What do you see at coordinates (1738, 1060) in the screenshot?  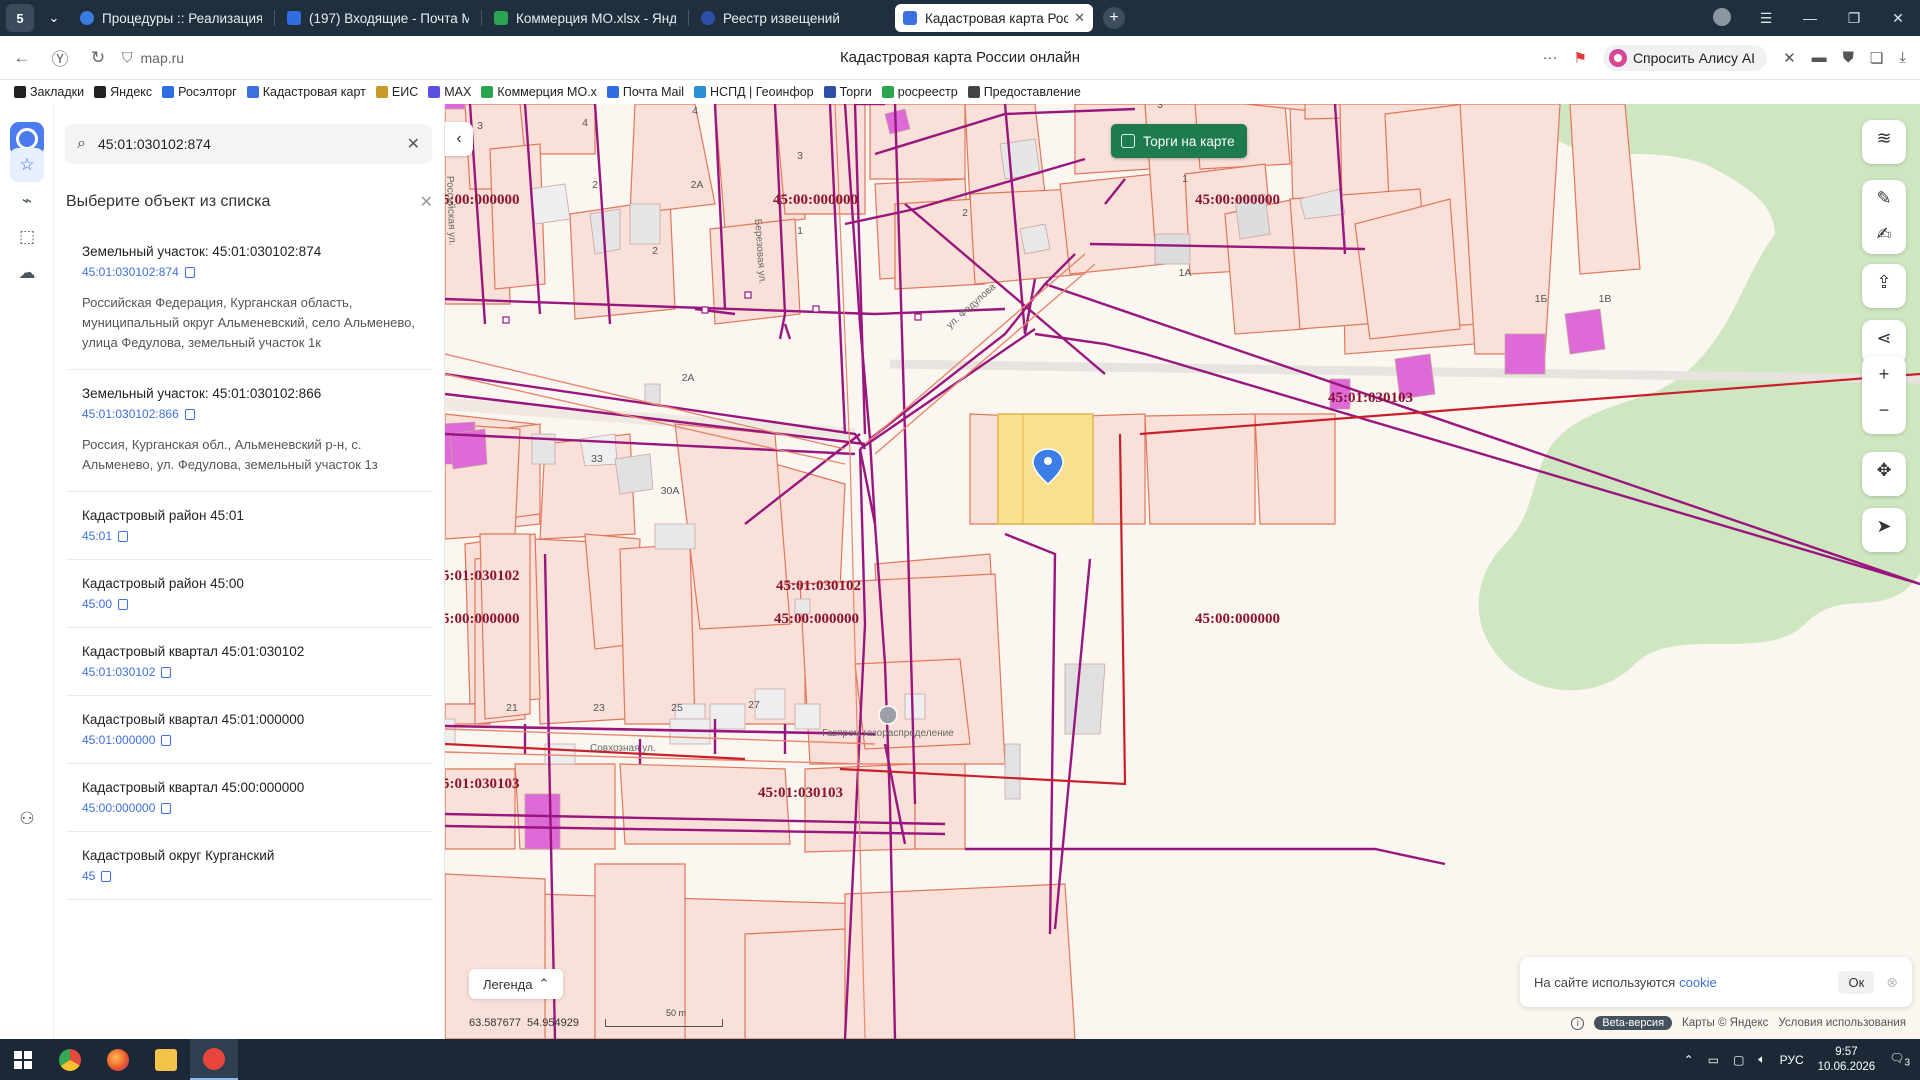 I see `display-icon: ▢` at bounding box center [1738, 1060].